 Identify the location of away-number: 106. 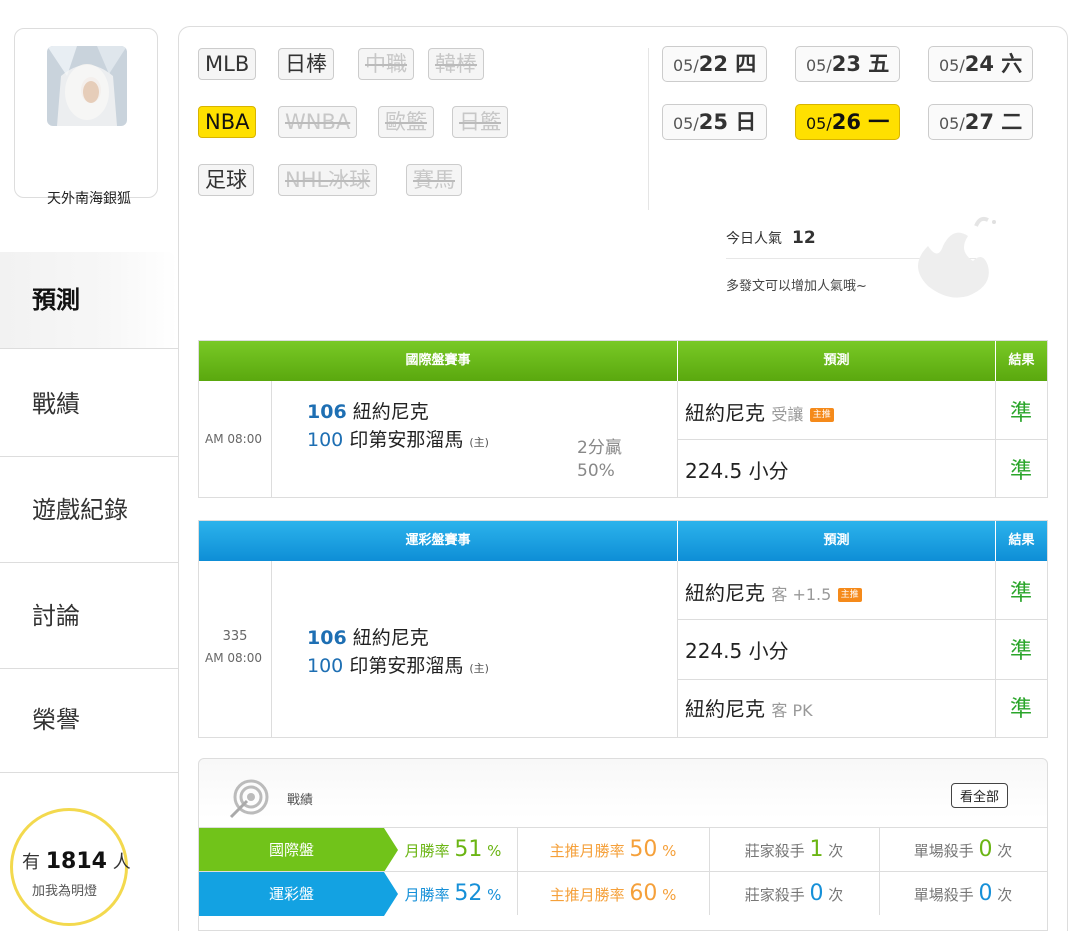
(327, 638).